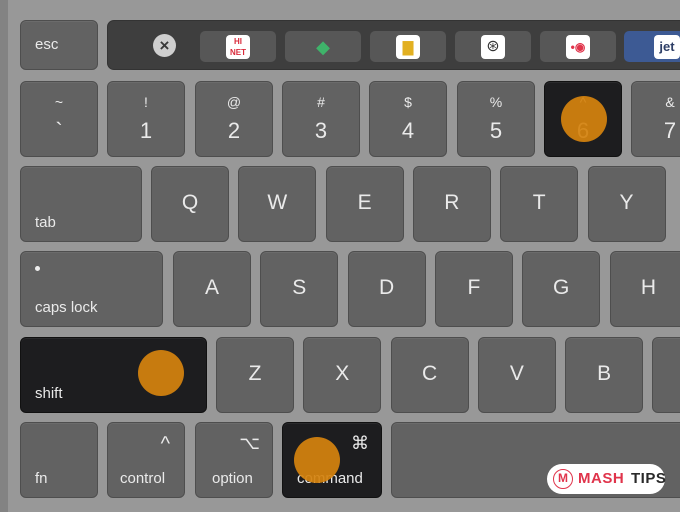  I want to click on tab-key: tab, so click(81, 204).